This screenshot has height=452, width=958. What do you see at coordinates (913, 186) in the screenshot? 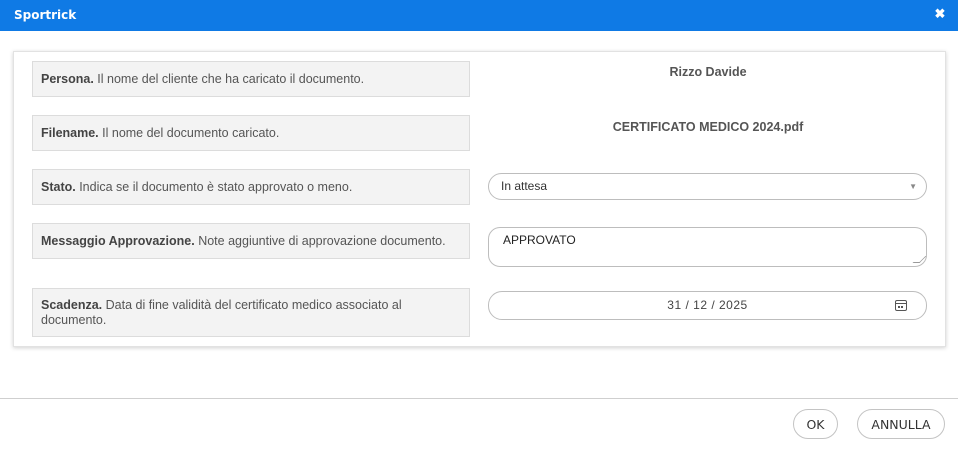
I see `triangle-down-icon: ▼` at bounding box center [913, 186].